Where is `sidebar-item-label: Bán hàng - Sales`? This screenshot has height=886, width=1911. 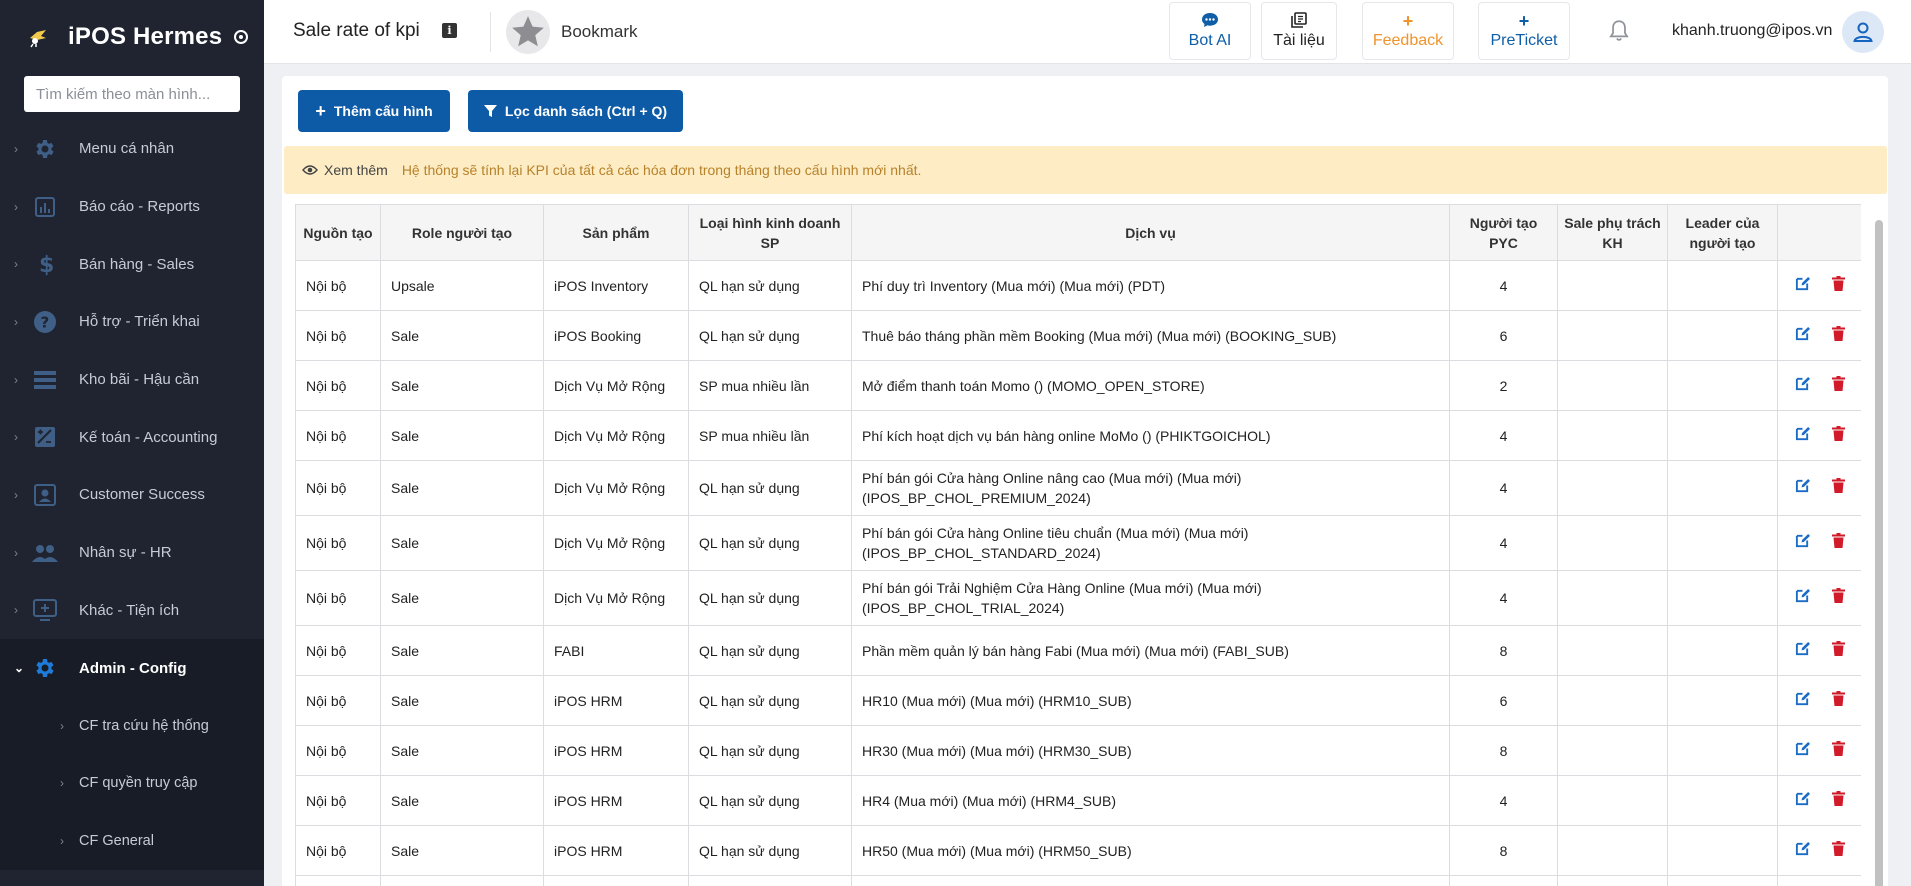 sidebar-item-label: Bán hàng - Sales is located at coordinates (137, 264).